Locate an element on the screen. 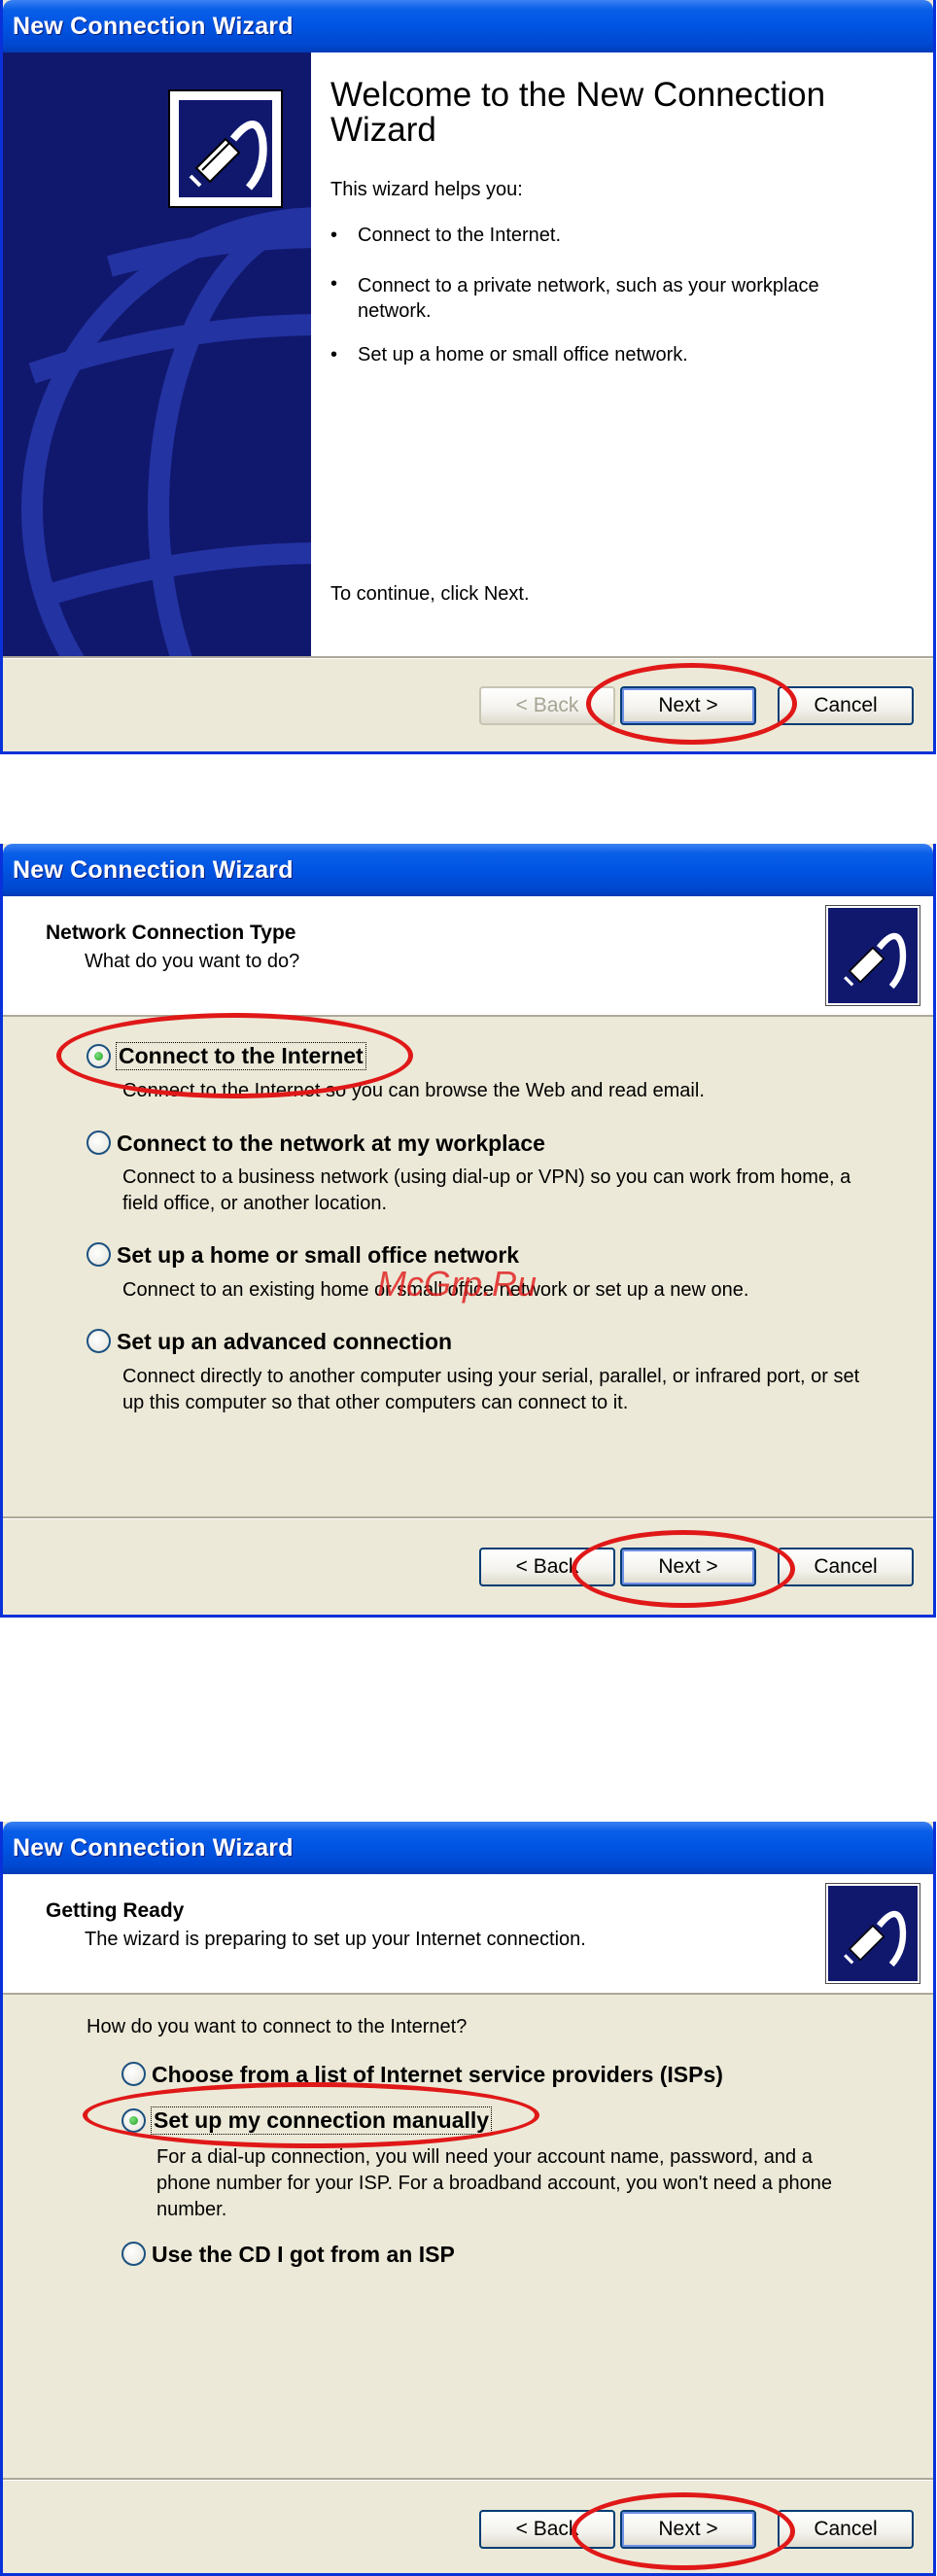 The height and width of the screenshot is (2576, 937). option-label: Set up an advanced connection is located at coordinates (284, 1342).